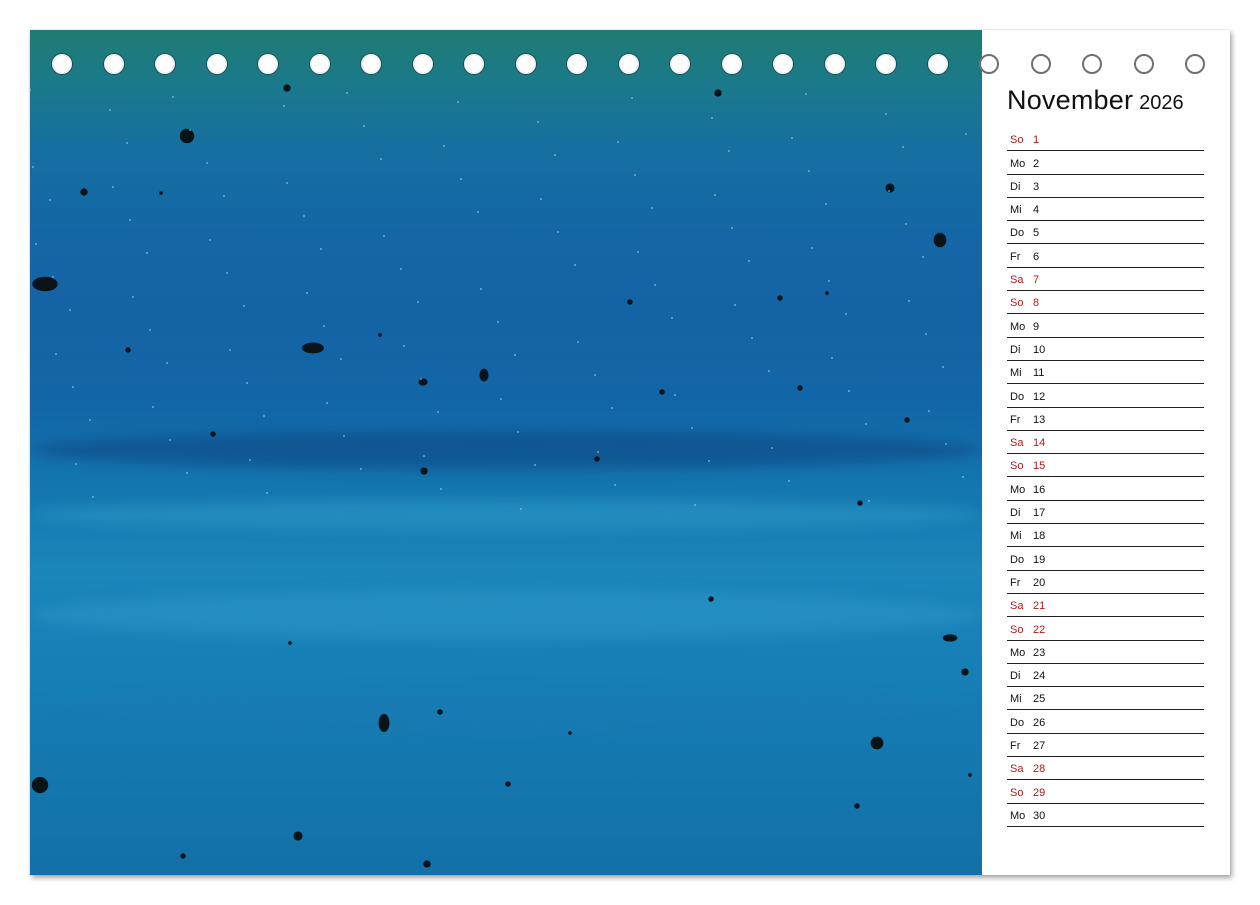 This screenshot has width=1260, height=905. Describe the element at coordinates (1039, 792) in the screenshot. I see `day-number: 29` at that location.